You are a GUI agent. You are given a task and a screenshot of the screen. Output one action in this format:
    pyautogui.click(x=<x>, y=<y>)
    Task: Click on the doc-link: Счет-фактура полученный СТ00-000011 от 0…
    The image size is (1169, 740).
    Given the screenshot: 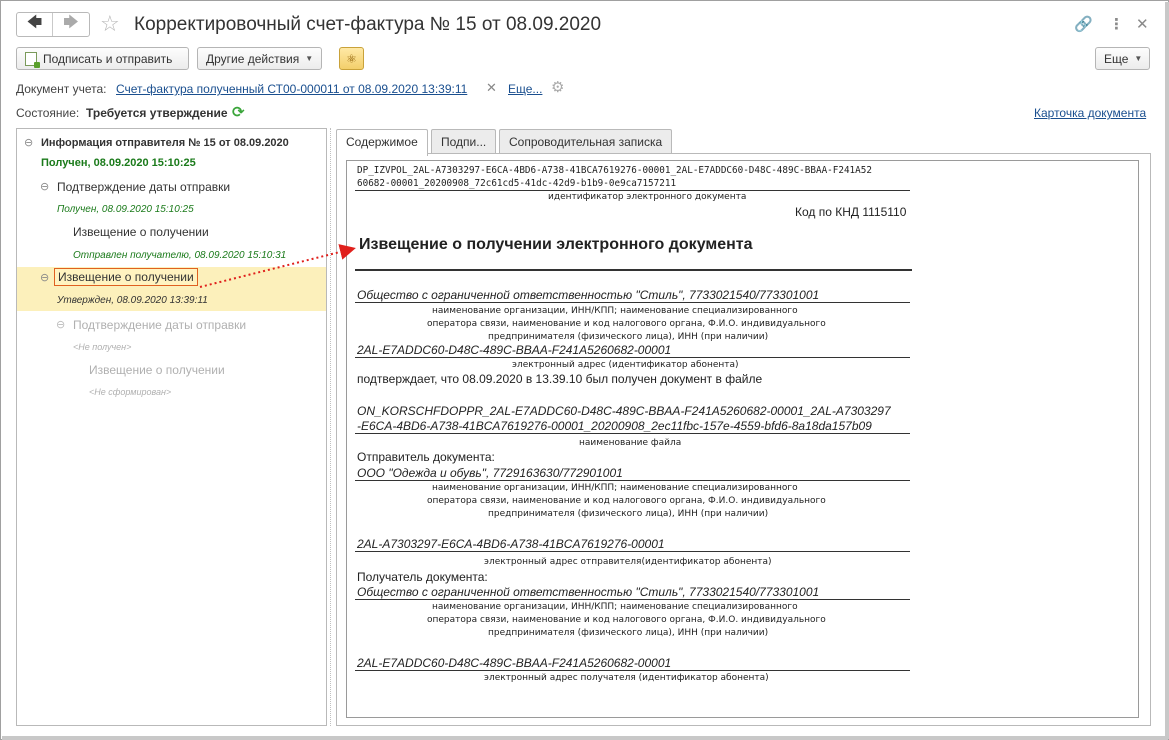 What is the action you would take?
    pyautogui.click(x=291, y=89)
    